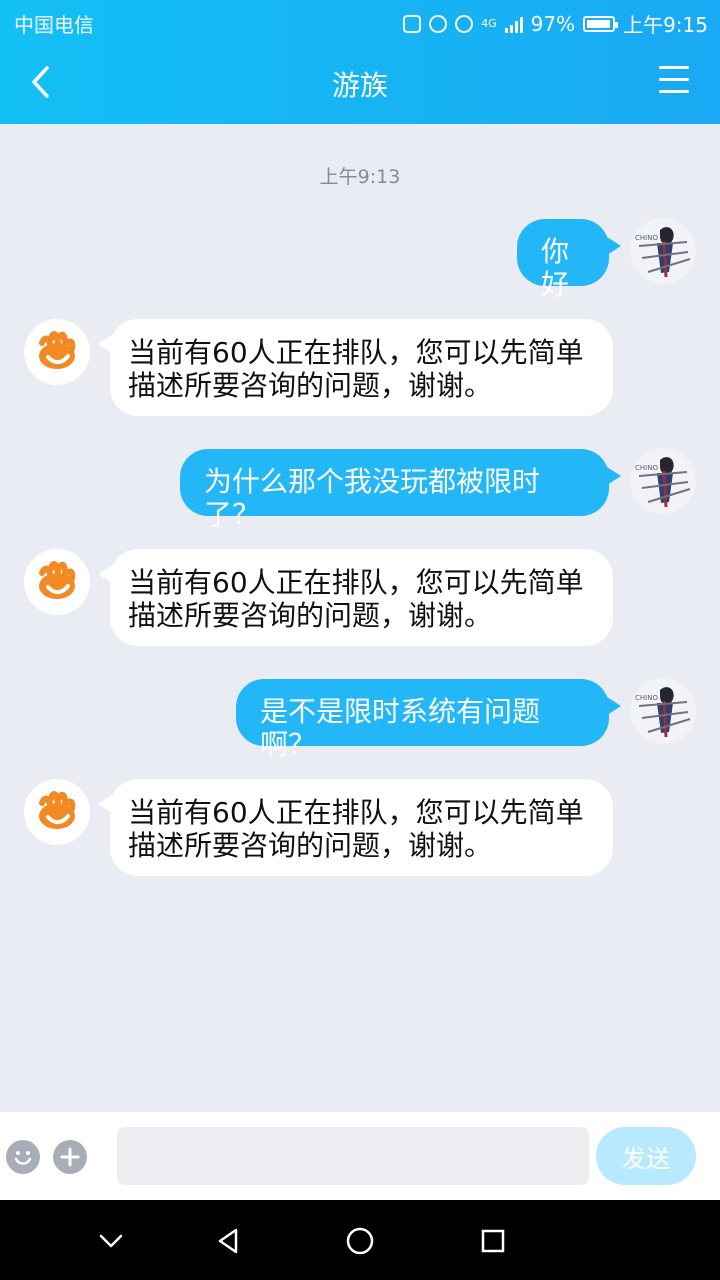  What do you see at coordinates (359, 85) in the screenshot?
I see `chat-title: 游族` at bounding box center [359, 85].